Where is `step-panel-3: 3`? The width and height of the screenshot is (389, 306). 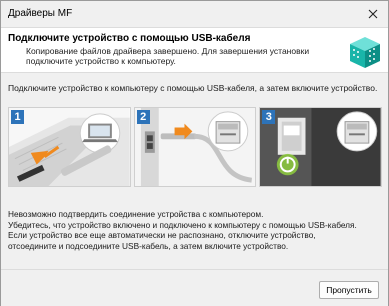
step-panel-3: 3 is located at coordinates (321, 147).